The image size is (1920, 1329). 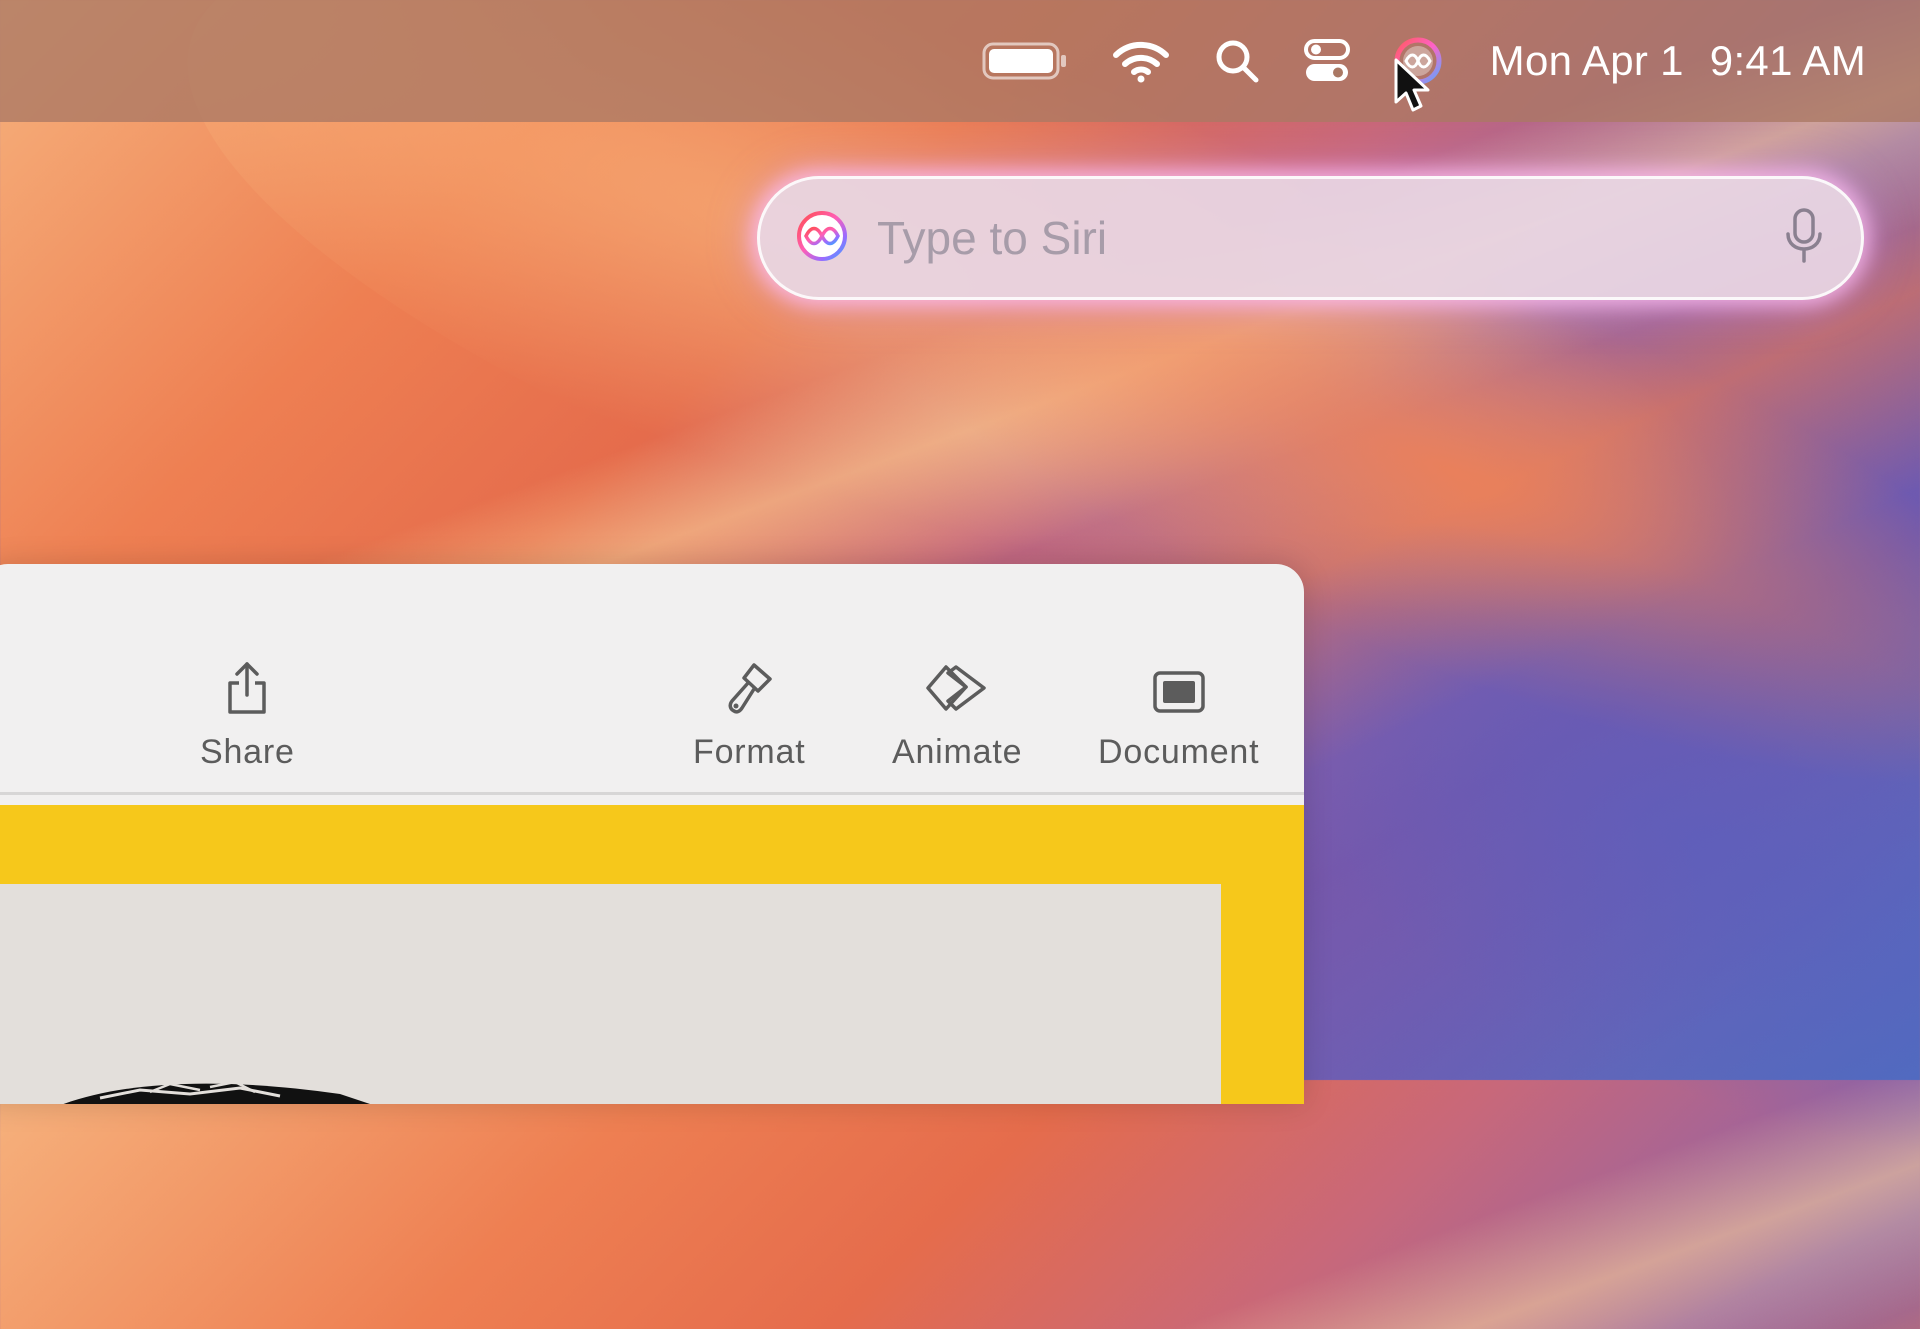 I want to click on document-label: Document, so click(x=1179, y=752).